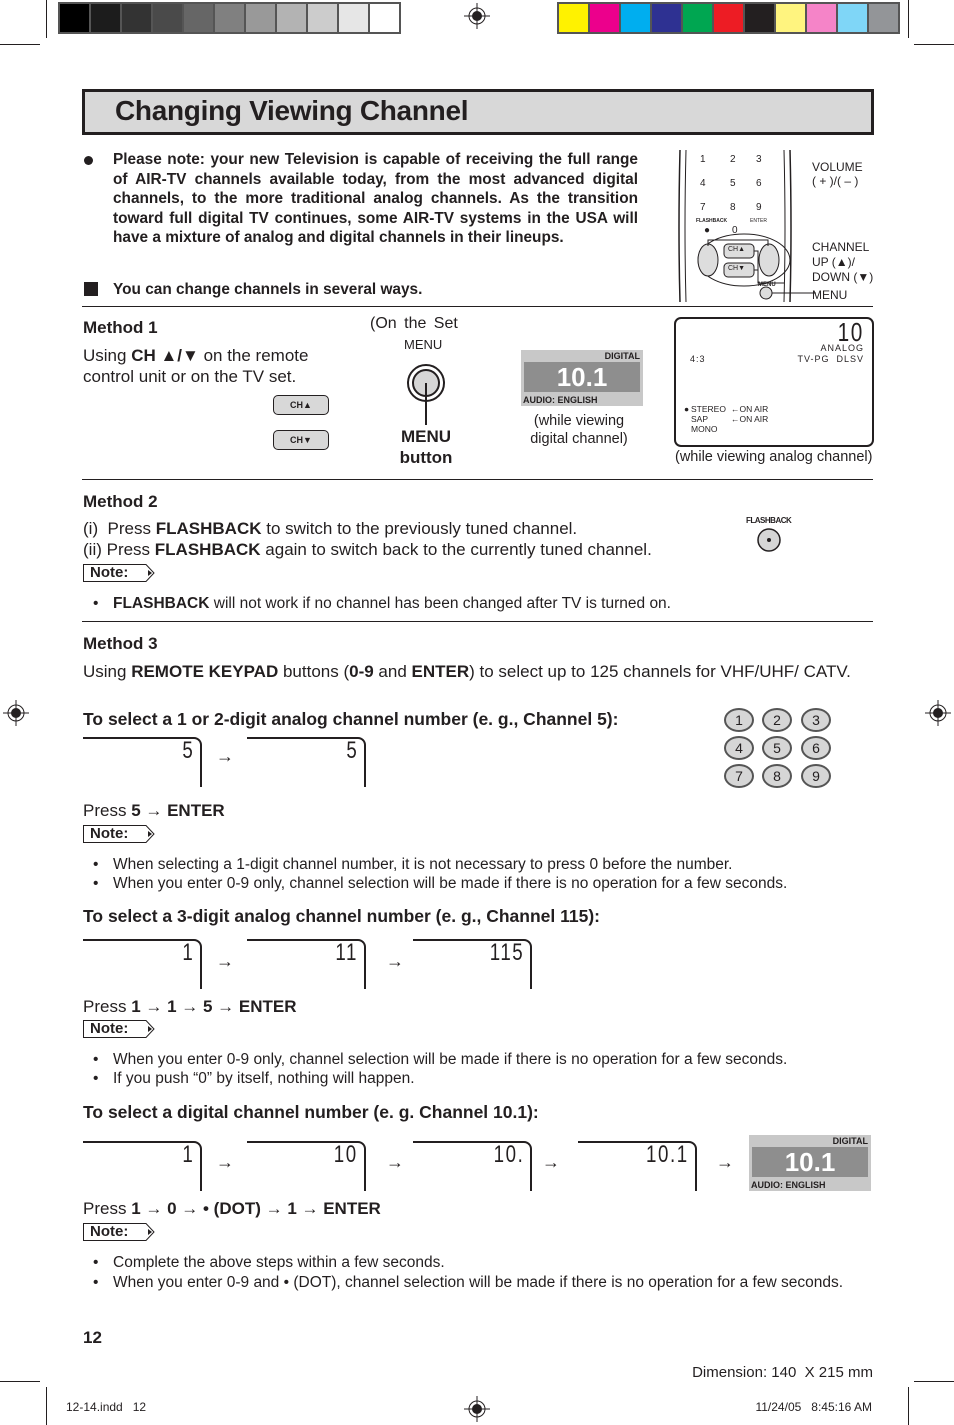 This screenshot has height=1425, width=954. What do you see at coordinates (739, 720) in the screenshot?
I see `keypad-1: 1` at bounding box center [739, 720].